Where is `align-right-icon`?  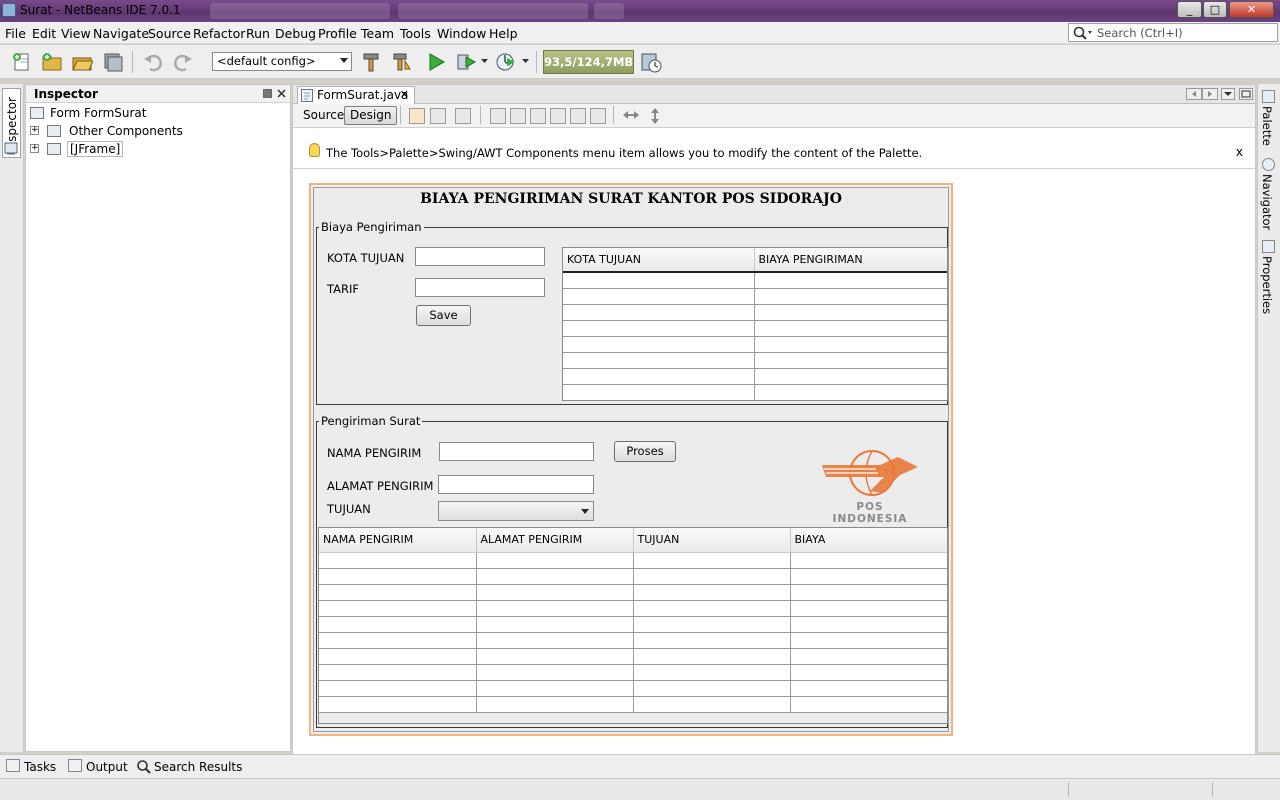
align-right-icon is located at coordinates (518, 116).